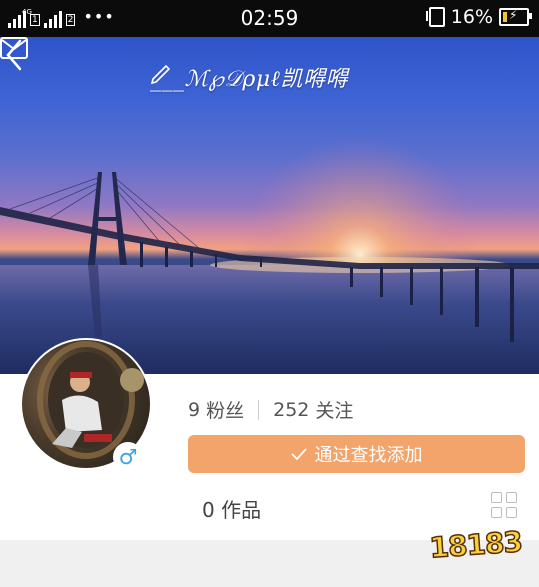 This screenshot has height=587, width=539. Describe the element at coordinates (128, 457) in the screenshot. I see `male-gender-icon: ♂` at that location.